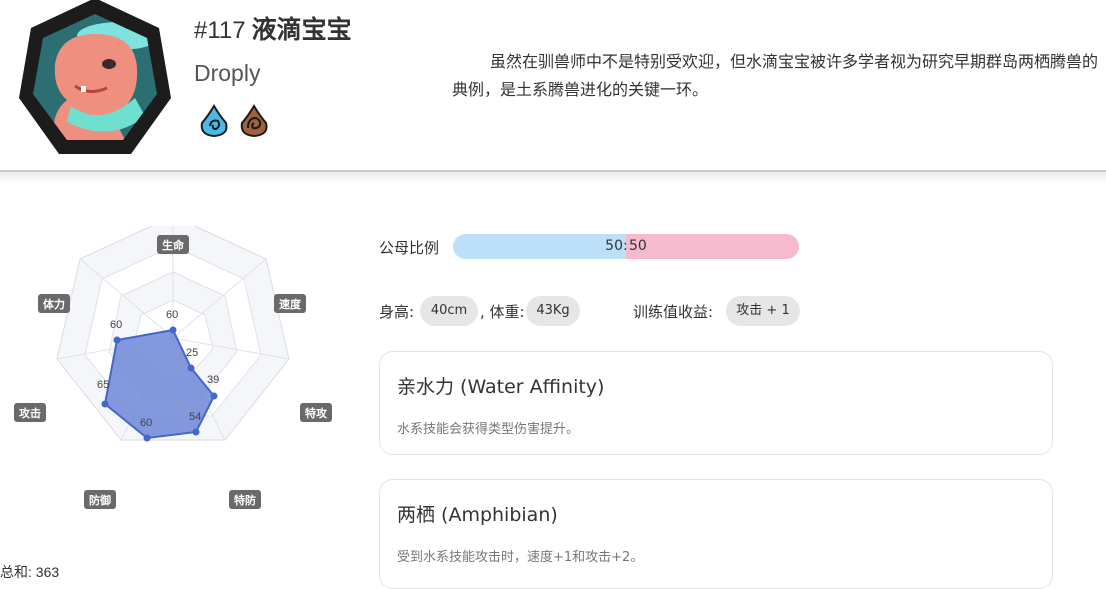 Image resolution: width=1106 pixels, height=589 pixels. What do you see at coordinates (147, 438) in the screenshot?
I see `stat-point-def` at bounding box center [147, 438].